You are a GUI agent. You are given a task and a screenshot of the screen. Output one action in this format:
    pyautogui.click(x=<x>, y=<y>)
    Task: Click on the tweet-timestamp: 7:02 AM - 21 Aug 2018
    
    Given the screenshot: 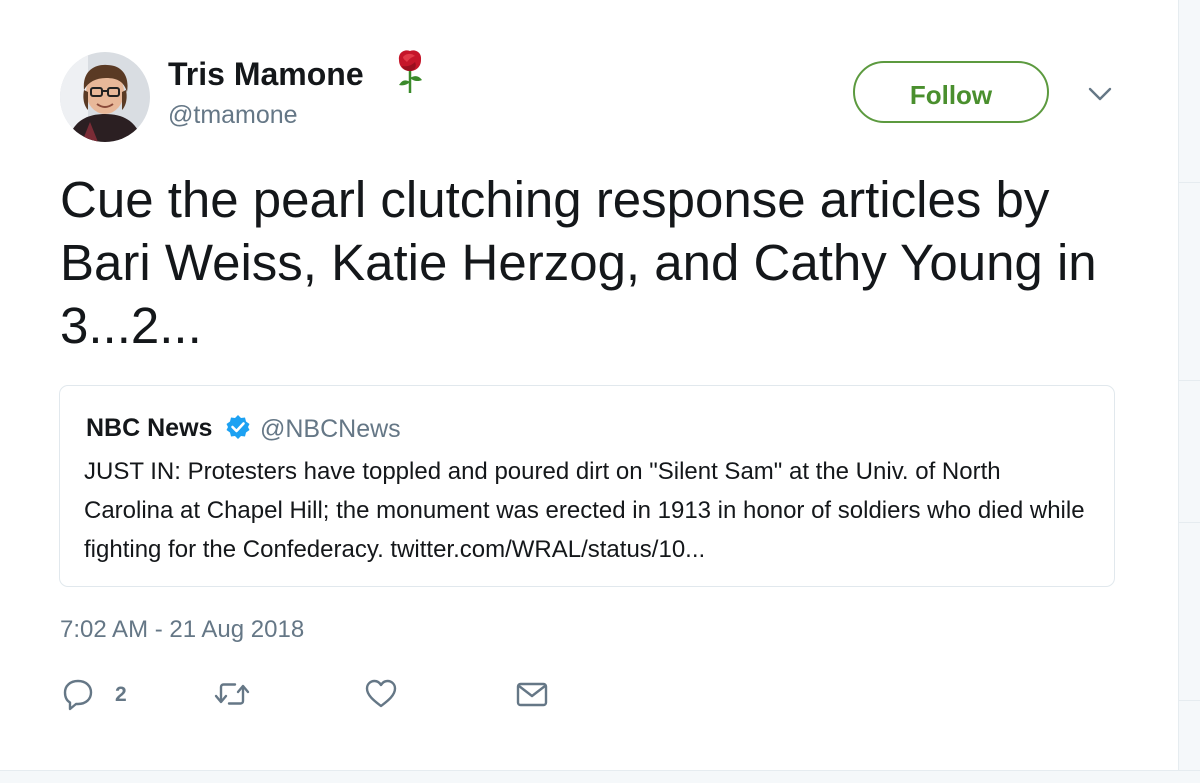 What is the action you would take?
    pyautogui.click(x=182, y=630)
    